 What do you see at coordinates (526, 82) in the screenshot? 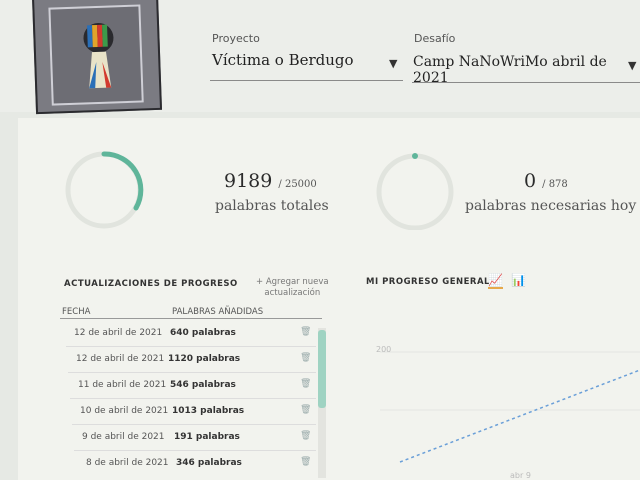
I see `challenge-select-underline` at bounding box center [526, 82].